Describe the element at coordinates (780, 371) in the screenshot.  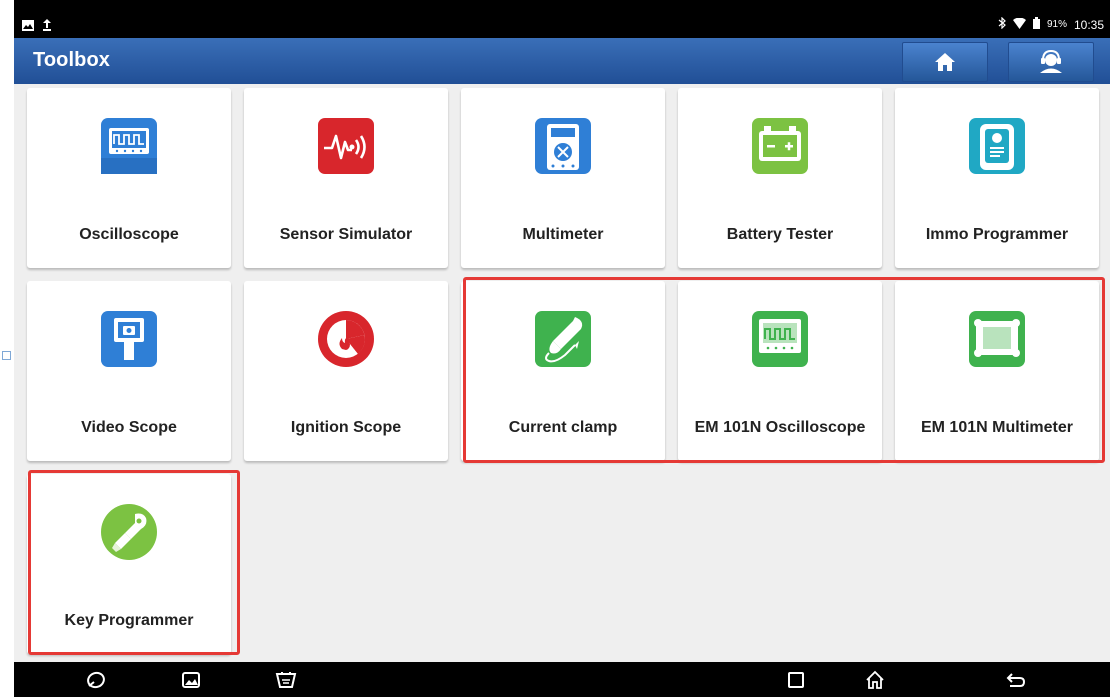
I see `tool-tile-em101n-oscilloscope: EM 101N Oscilloscope` at that location.